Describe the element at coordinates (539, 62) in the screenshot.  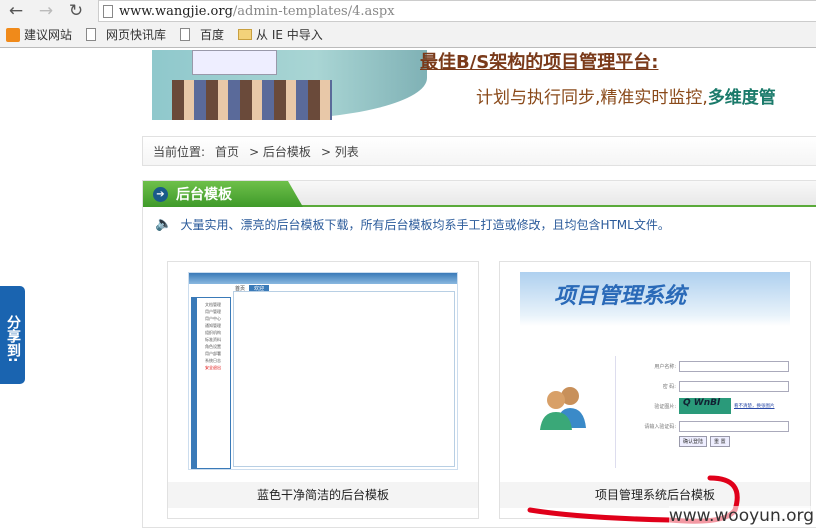
I see `banner-title: 最佳B/S架构的项目管理平台:` at that location.